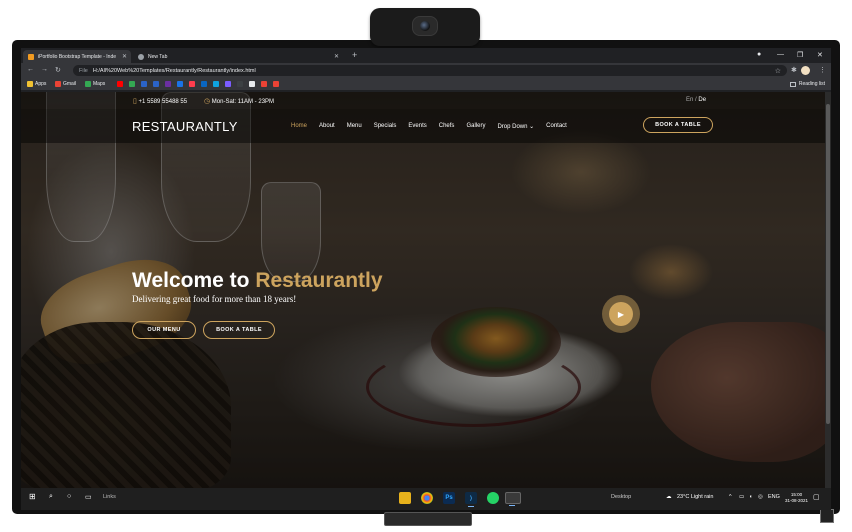  I want to click on extensions-icon: ✱, so click(794, 70).